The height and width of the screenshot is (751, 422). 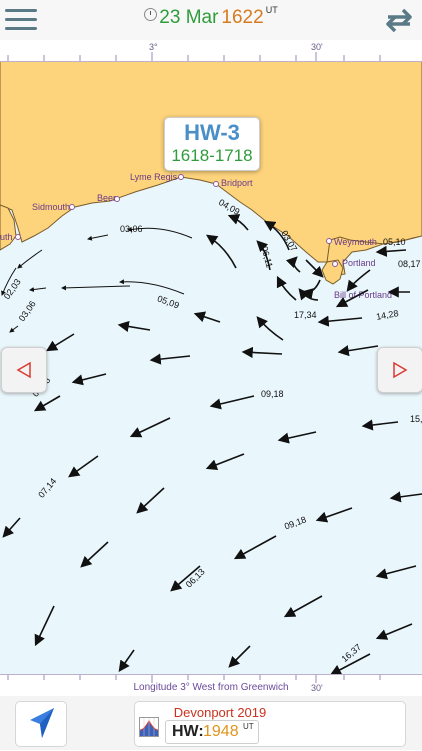 I want to click on hw-offset-panel: HW-3 1618-1718, so click(x=212, y=144).